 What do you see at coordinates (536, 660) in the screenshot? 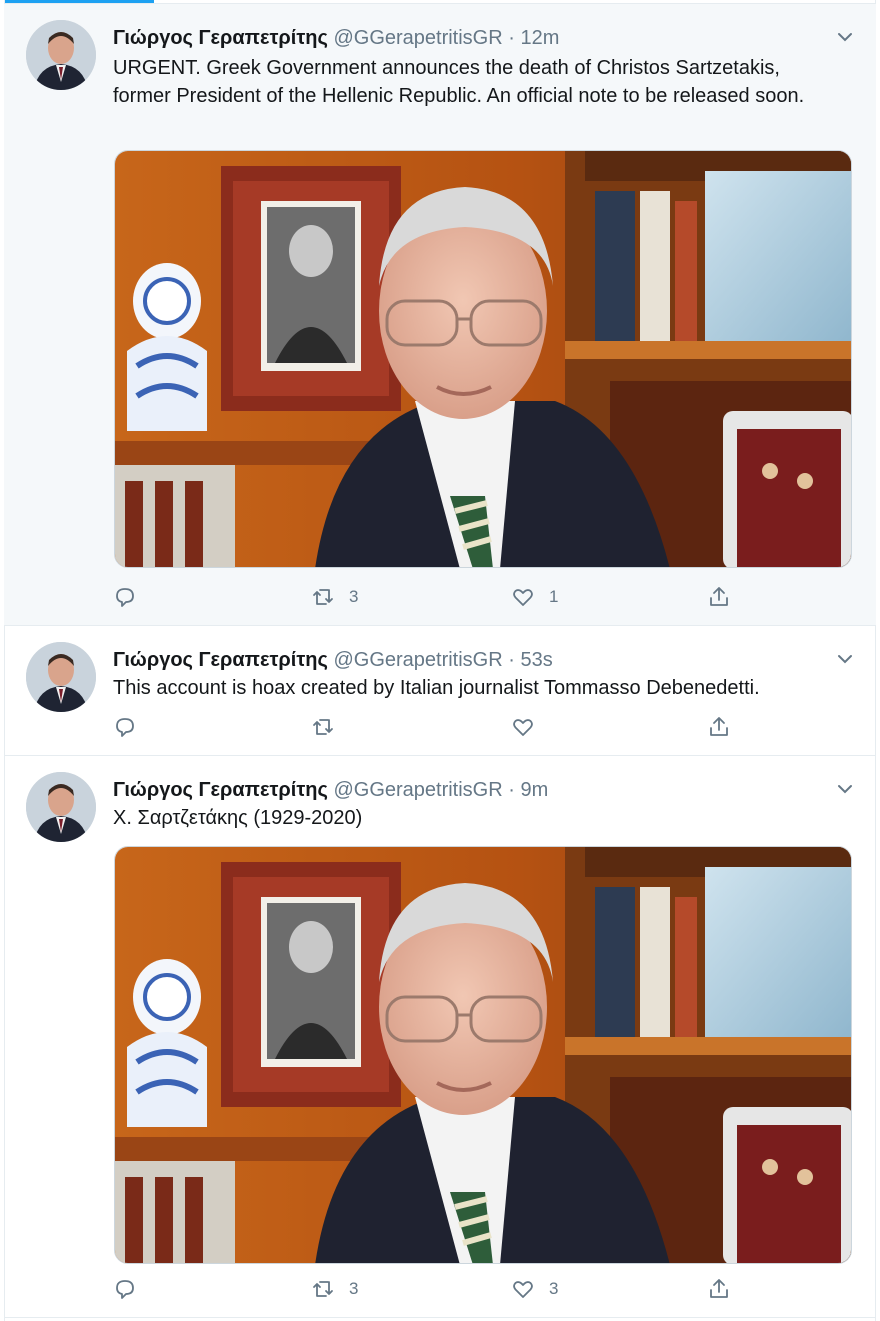
I see `timestamp: 53s` at bounding box center [536, 660].